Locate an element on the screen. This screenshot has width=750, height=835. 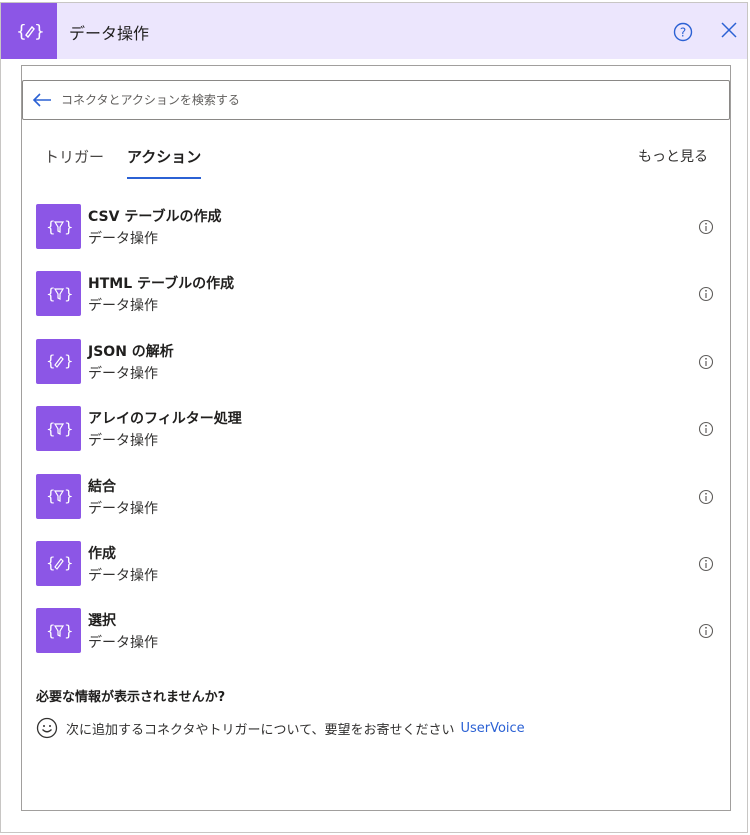
back-arrow-icon is located at coordinates (41, 100).